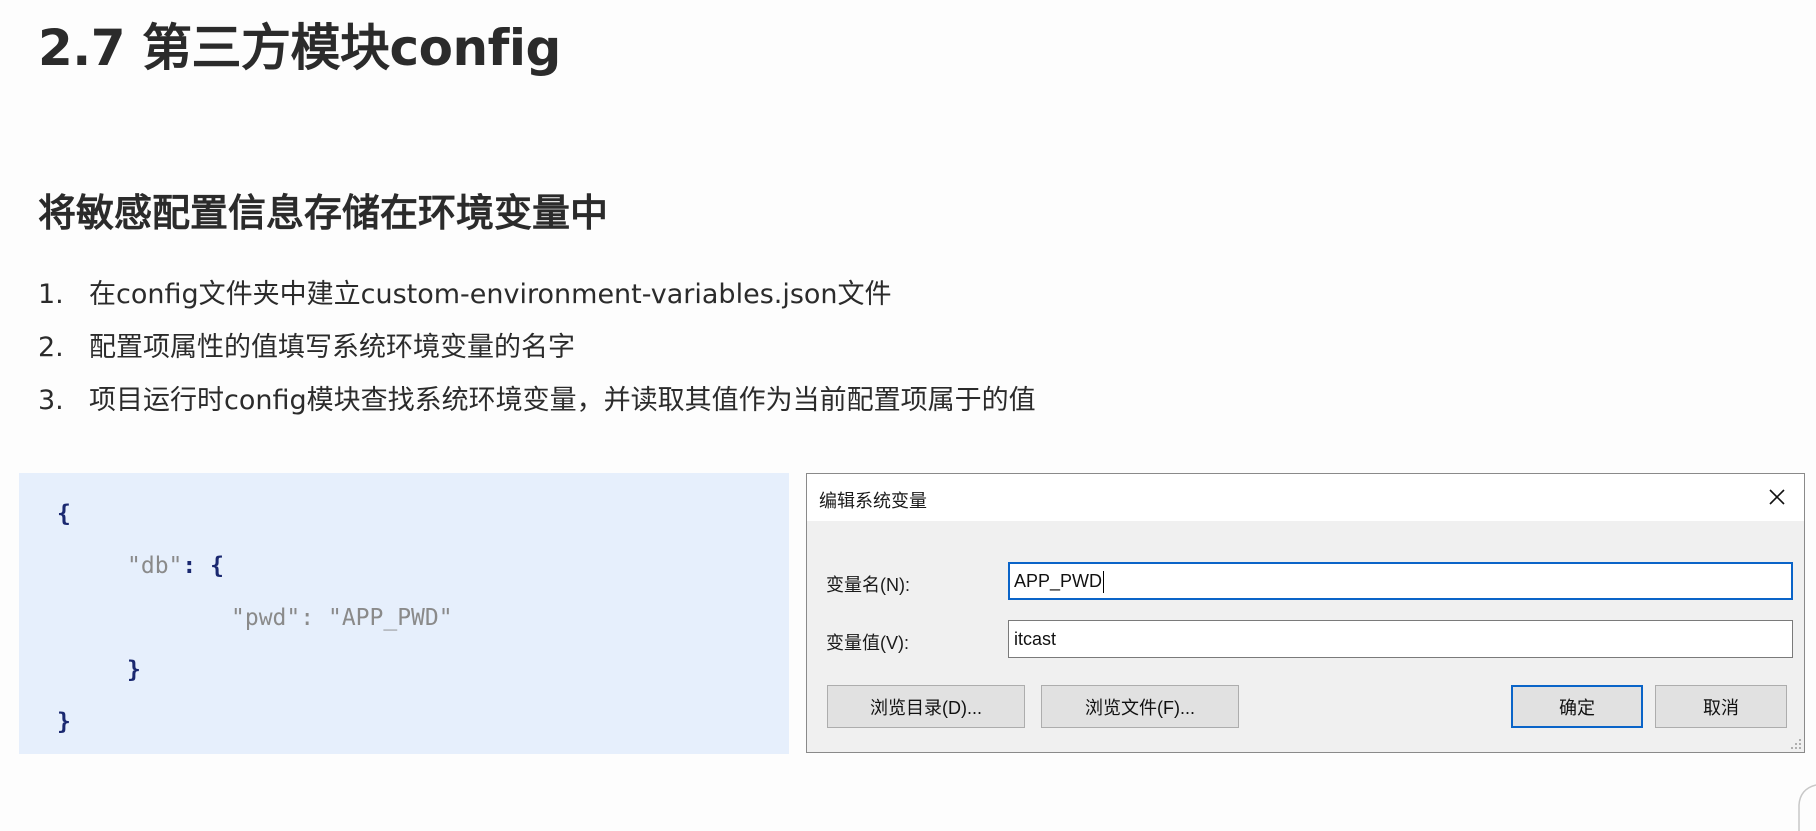 Image resolution: width=1816 pixels, height=831 pixels. Describe the element at coordinates (562, 400) in the screenshot. I see `step-text: 项目运行时config模块查找系统环境变量，并读取其值作为当前配置项属于的值` at that location.